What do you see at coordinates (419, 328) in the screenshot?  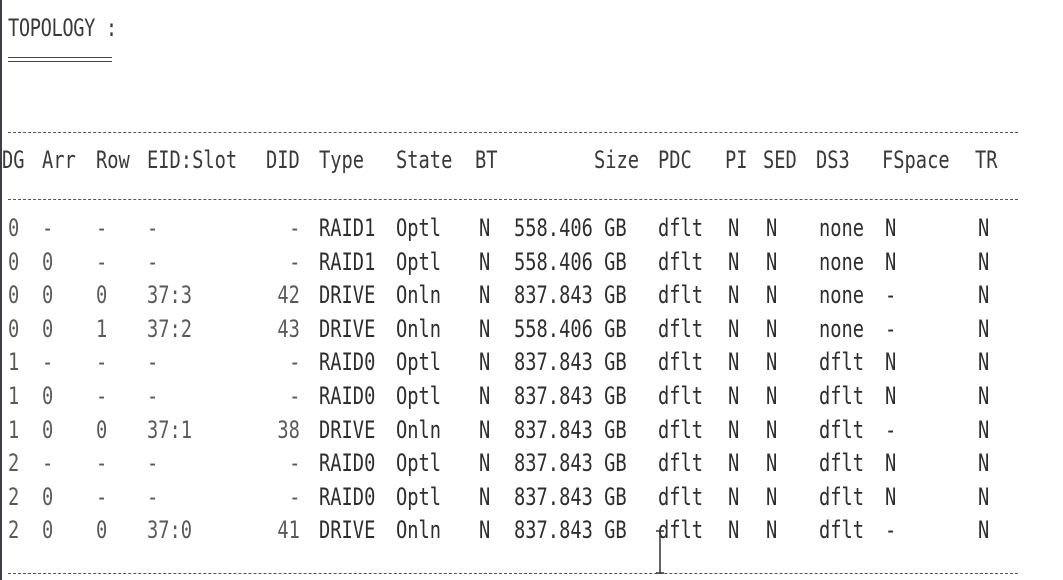 I see `cell-state: Onln` at bounding box center [419, 328].